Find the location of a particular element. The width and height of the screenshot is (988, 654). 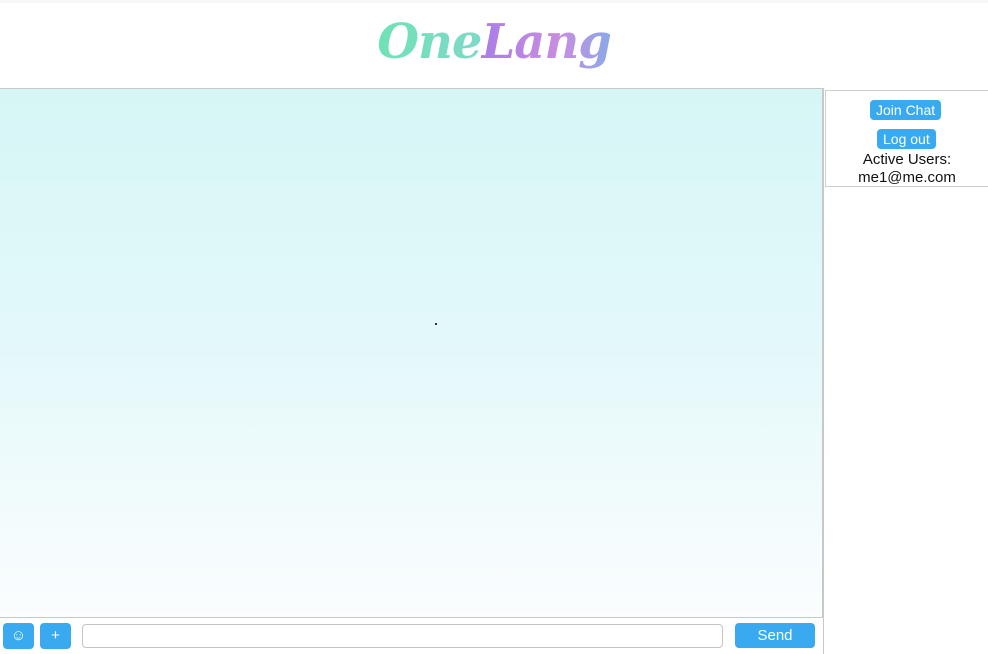

active-users-section: Active Users: me1@me.com is located at coordinates (907, 169).